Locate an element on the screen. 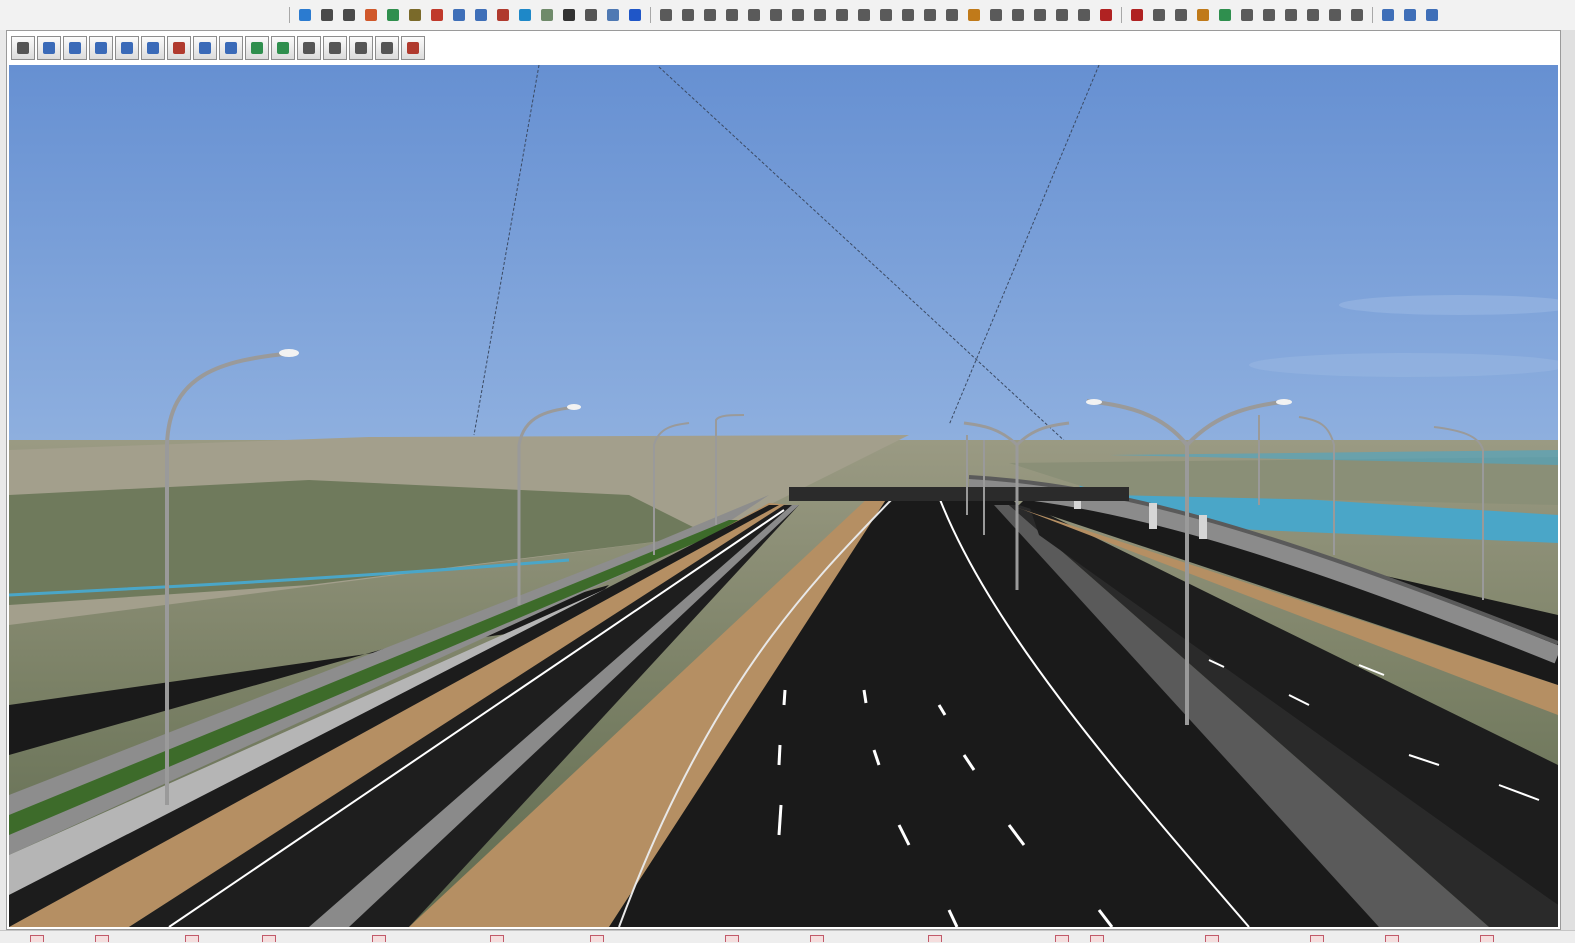 The image size is (1575, 943). minus-button is located at coordinates (75, 48).